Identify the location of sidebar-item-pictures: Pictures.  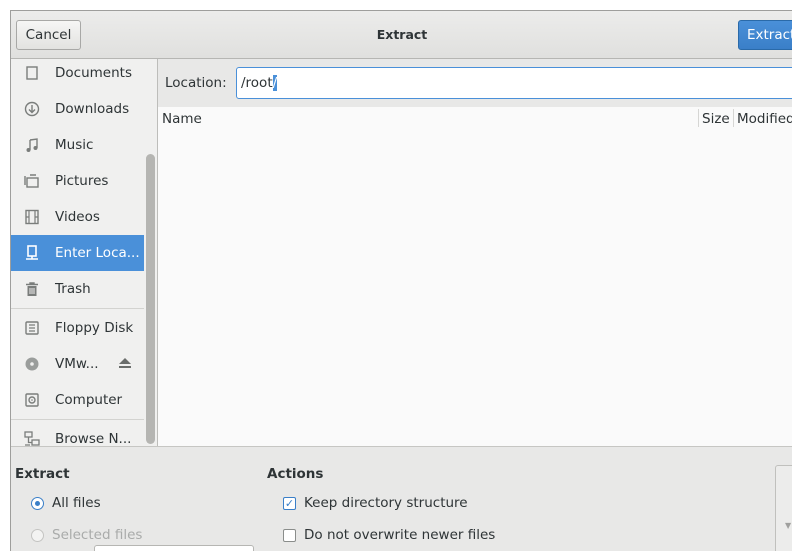
(77, 181).